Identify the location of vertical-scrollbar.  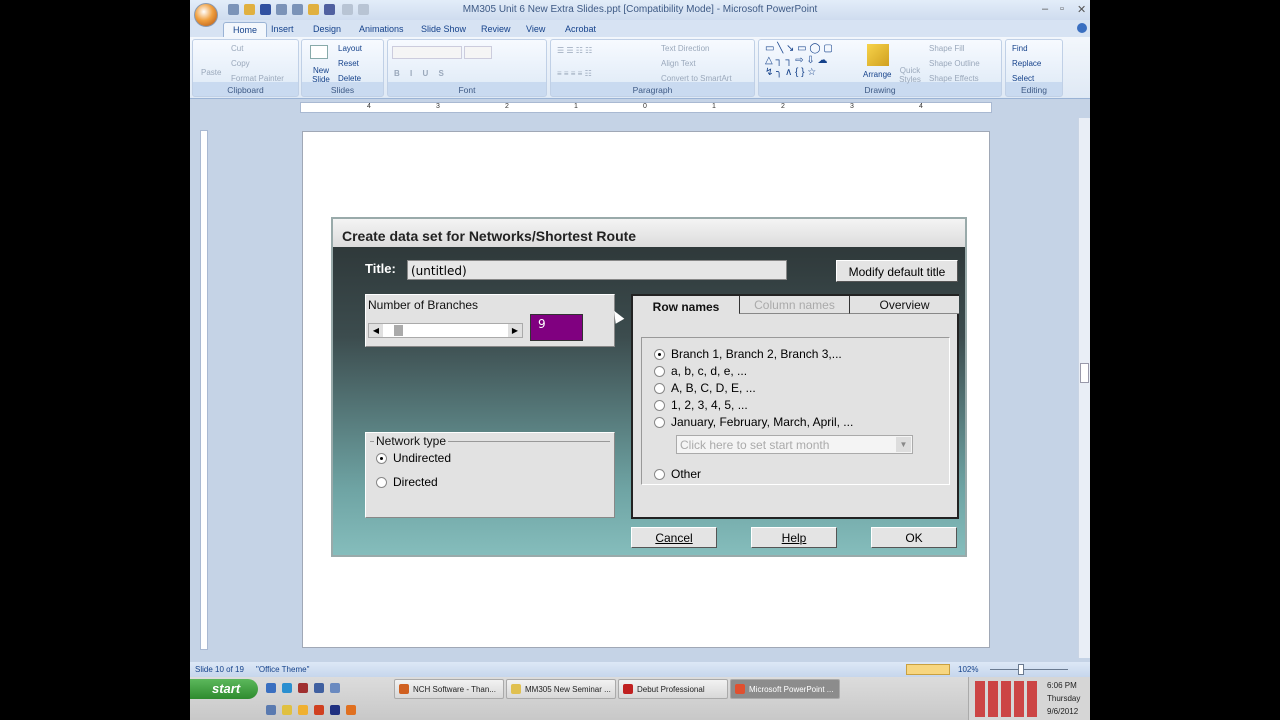
(1084, 388).